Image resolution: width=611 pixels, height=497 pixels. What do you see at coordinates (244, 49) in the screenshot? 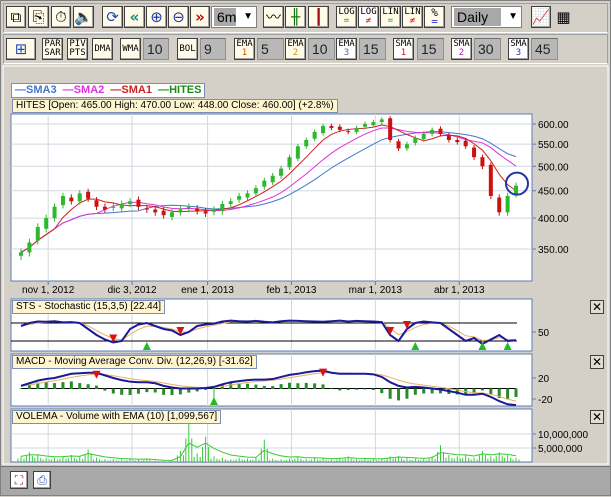
I see `ema1-button: EMA 1` at bounding box center [244, 49].